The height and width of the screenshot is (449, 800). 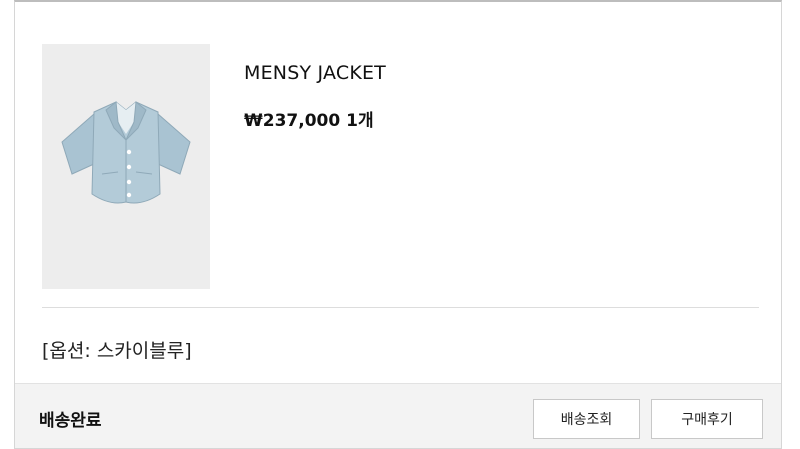 What do you see at coordinates (586, 419) in the screenshot?
I see `track-delivery-button: 배송조회` at bounding box center [586, 419].